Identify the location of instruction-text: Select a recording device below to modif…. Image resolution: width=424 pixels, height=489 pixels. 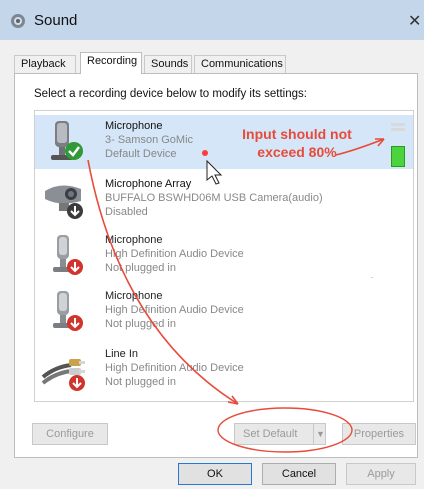
(170, 94).